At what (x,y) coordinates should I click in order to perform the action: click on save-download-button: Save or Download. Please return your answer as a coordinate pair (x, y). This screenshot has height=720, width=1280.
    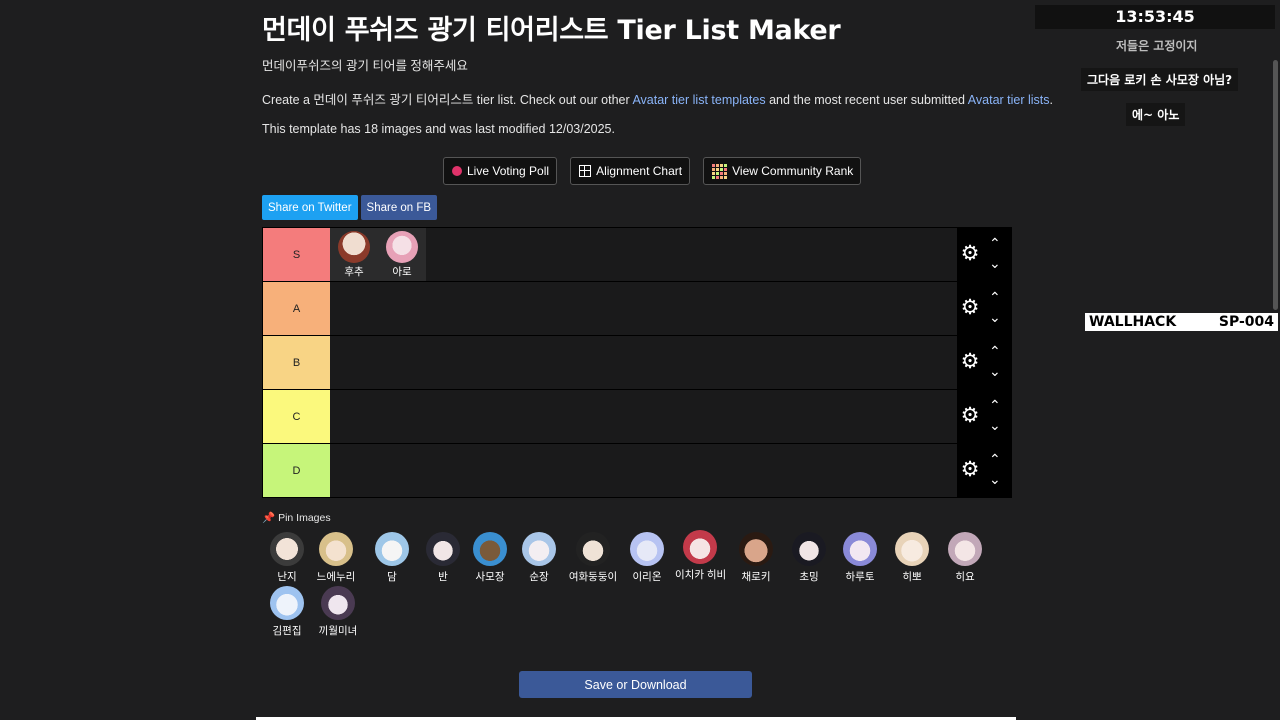
    Looking at the image, I should click on (635, 684).